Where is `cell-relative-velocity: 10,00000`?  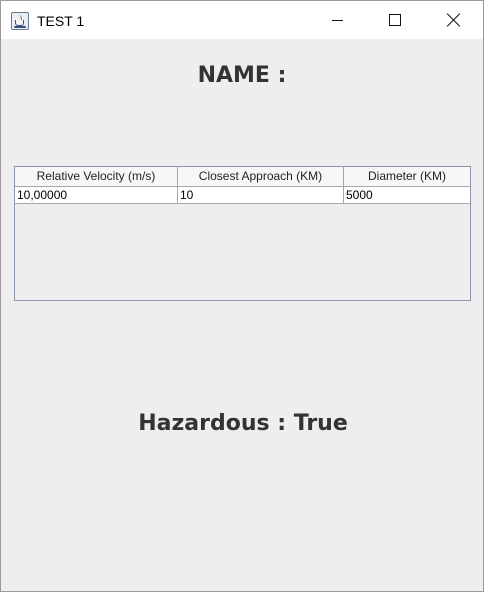 cell-relative-velocity: 10,00000 is located at coordinates (96, 195).